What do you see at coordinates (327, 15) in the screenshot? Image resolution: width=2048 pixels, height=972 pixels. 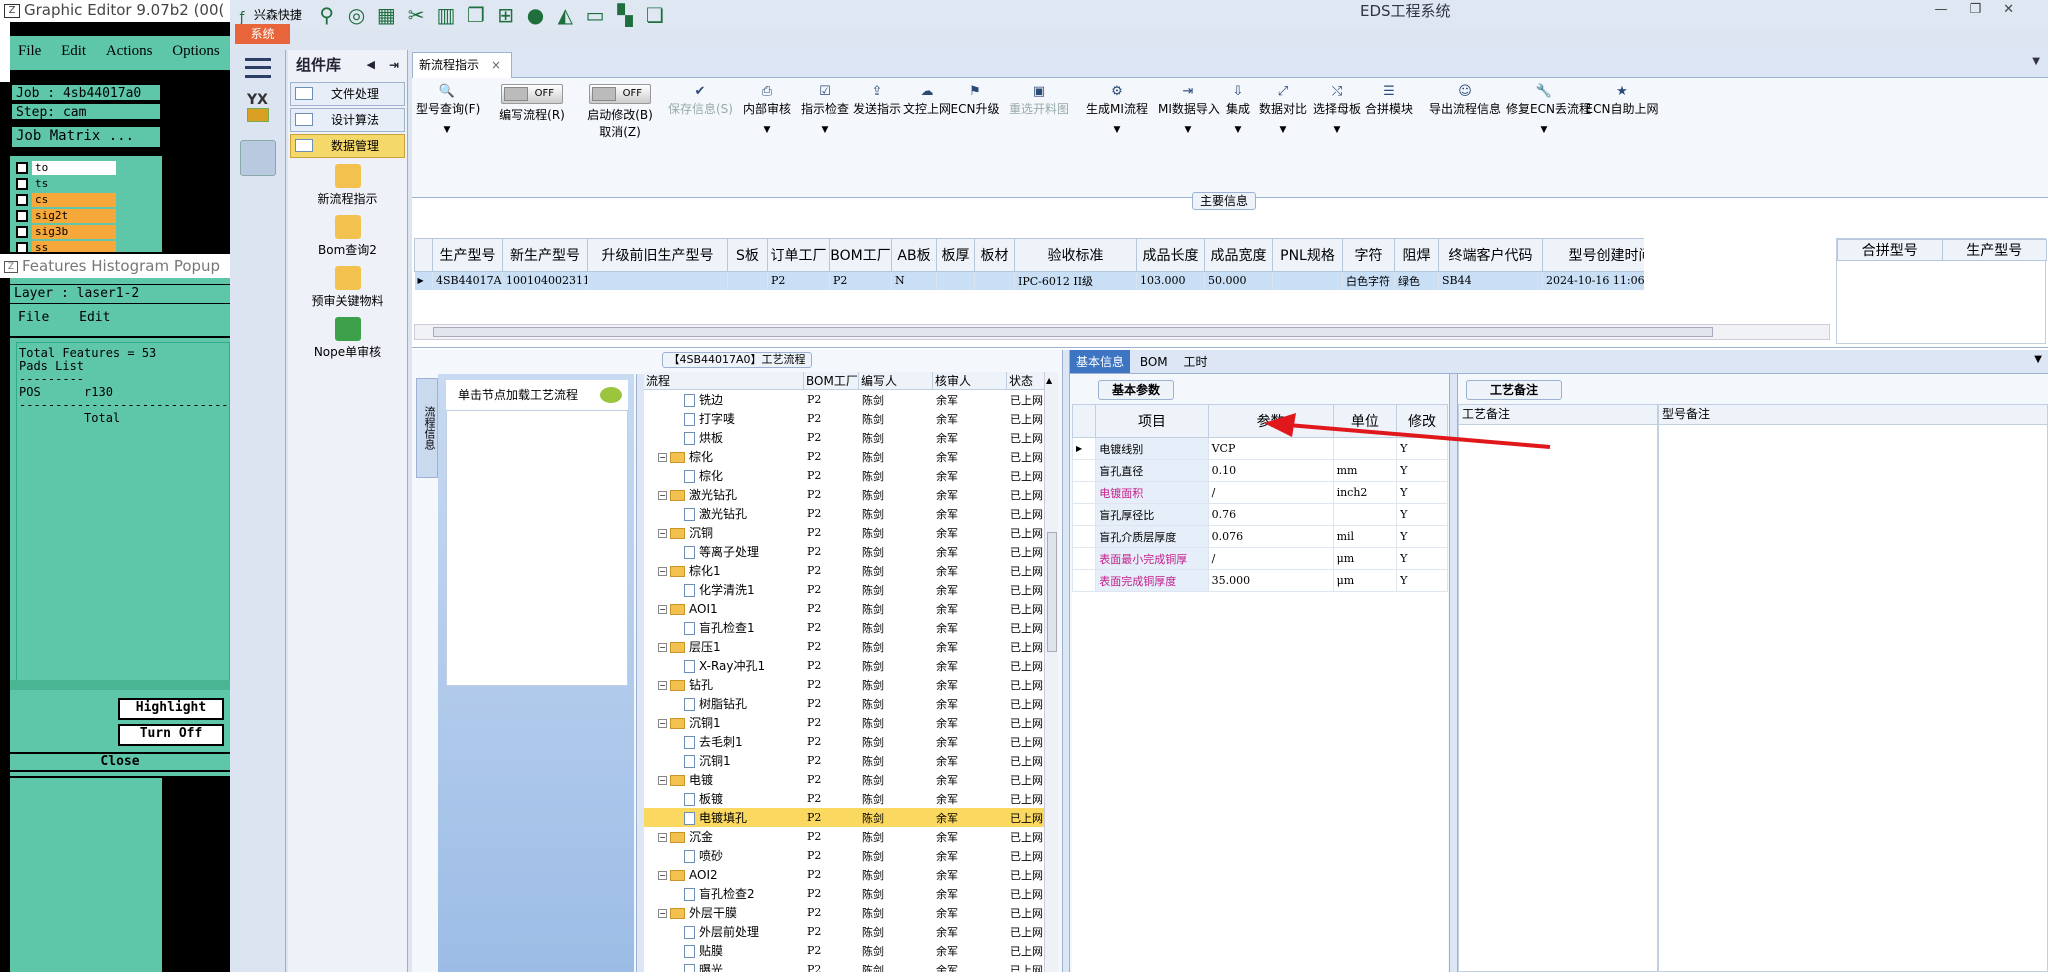 I see `search-icon: ⚲` at bounding box center [327, 15].